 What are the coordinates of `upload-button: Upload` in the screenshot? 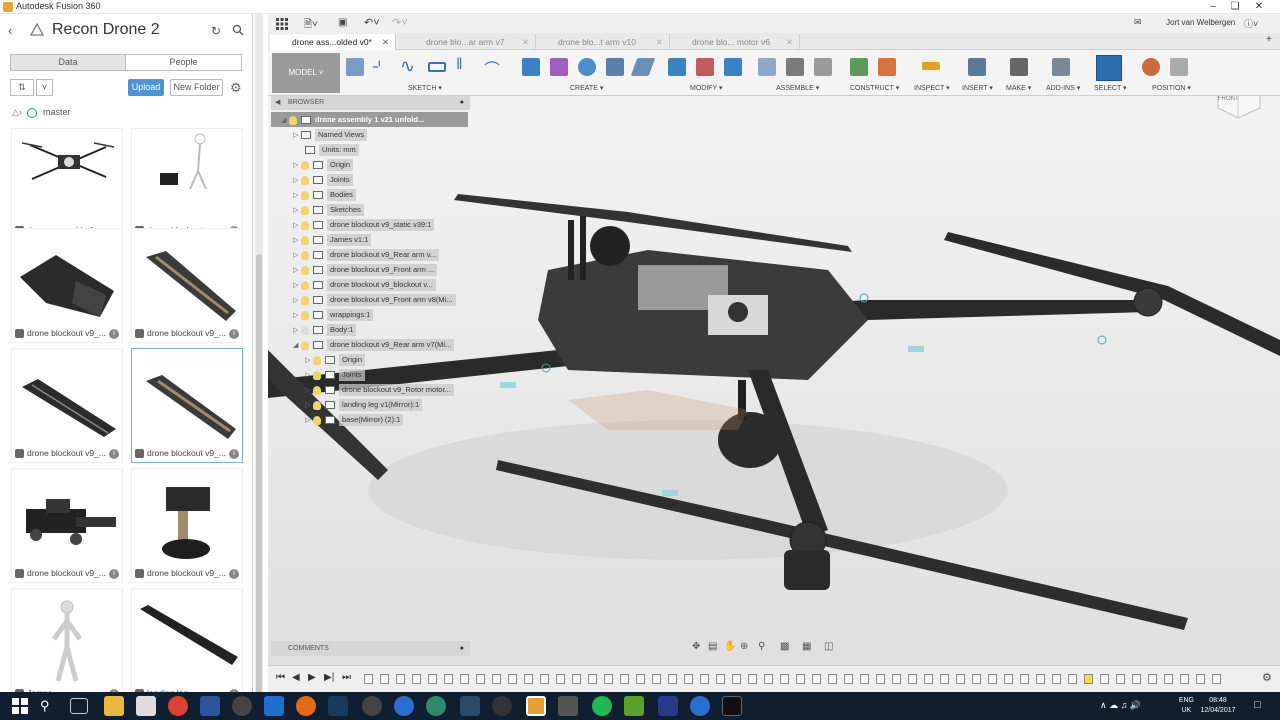 It's located at (146, 87).